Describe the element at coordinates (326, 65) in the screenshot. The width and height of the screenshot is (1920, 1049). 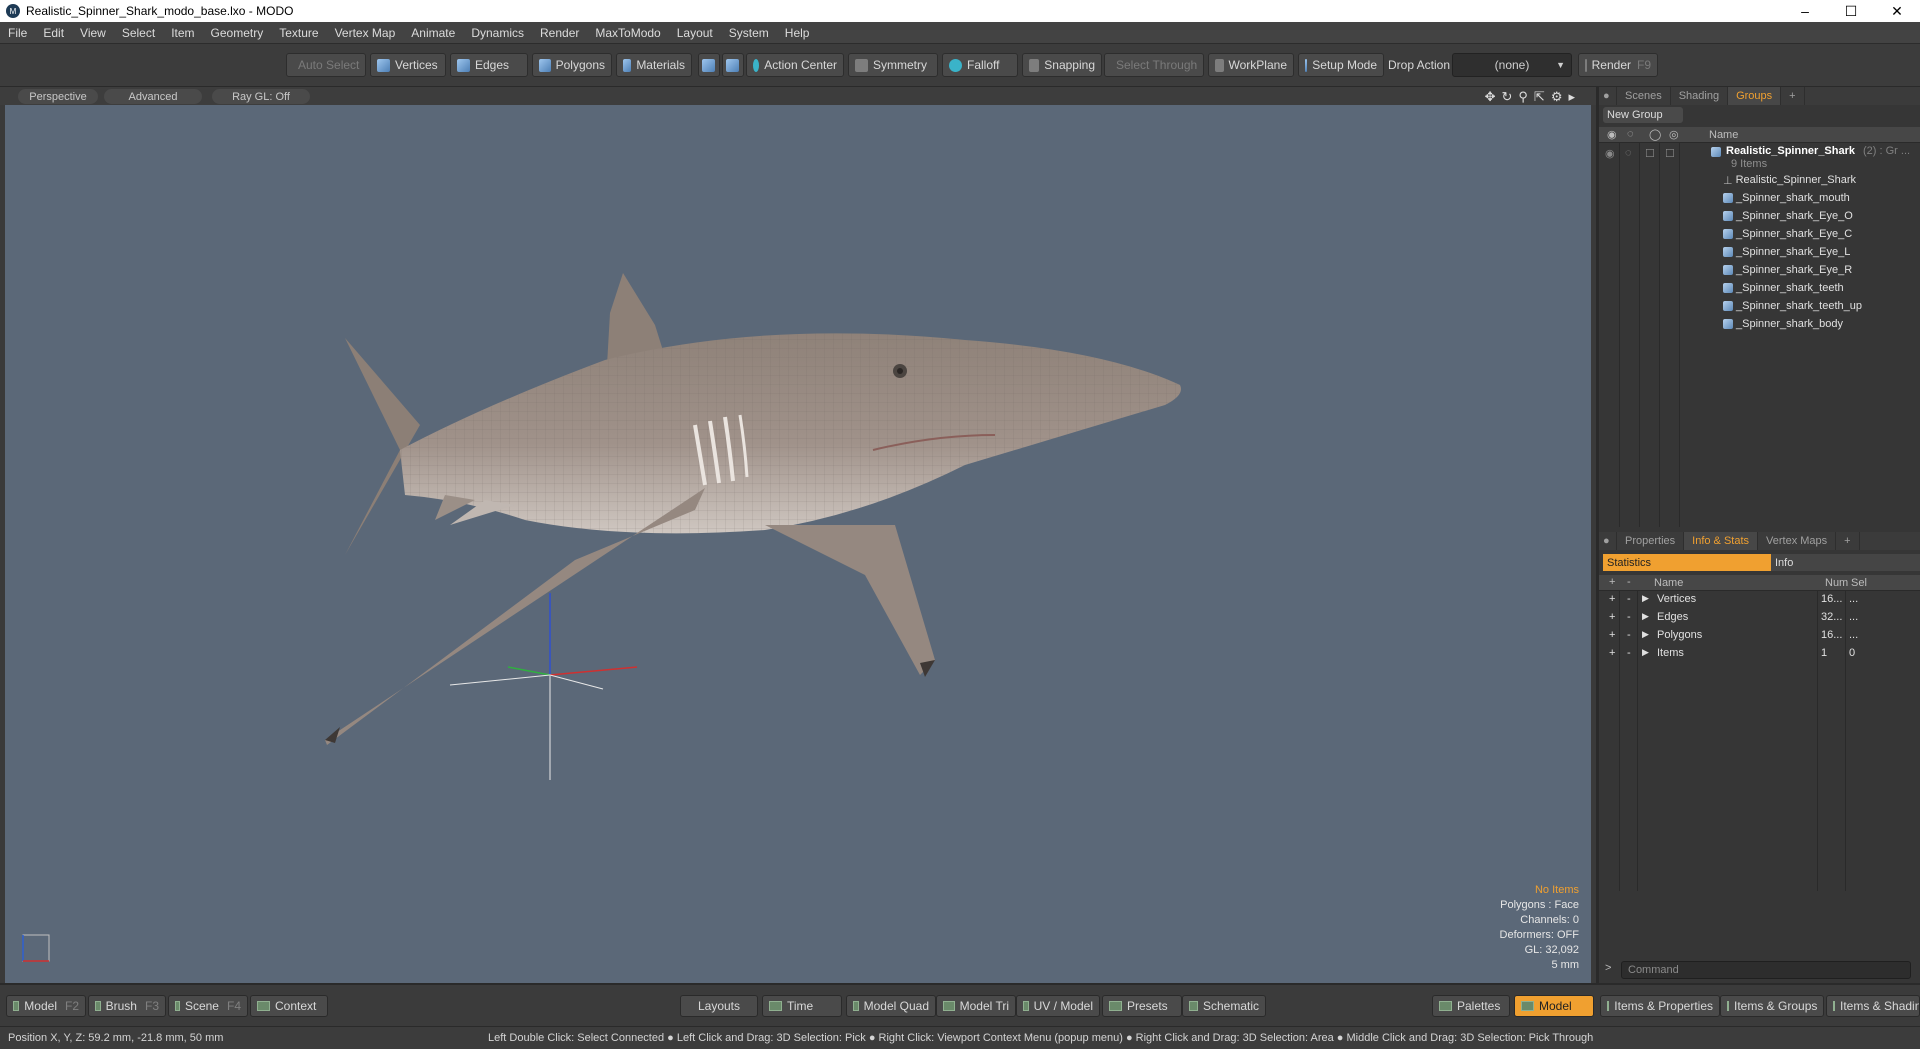
I see `auto-select-button: Auto Select` at that location.